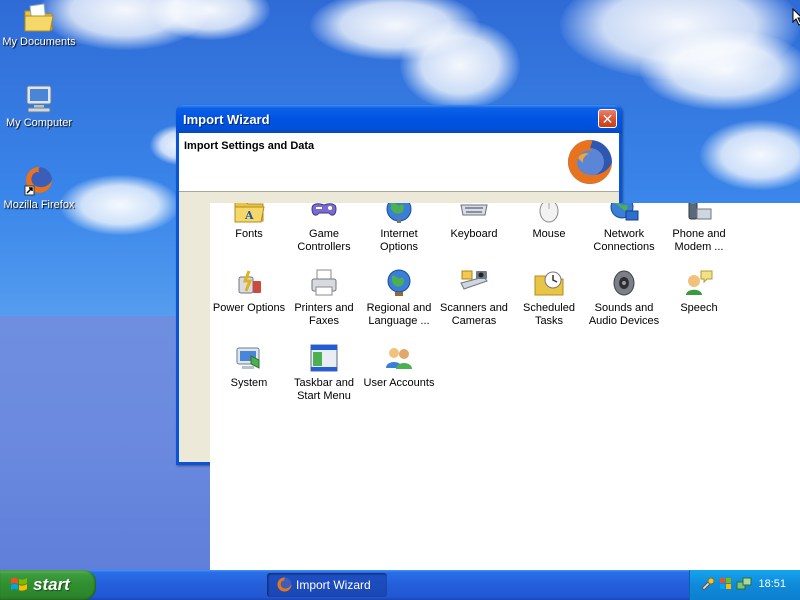  Describe the element at coordinates (624, 283) in the screenshot. I see `speaker-icon` at that location.